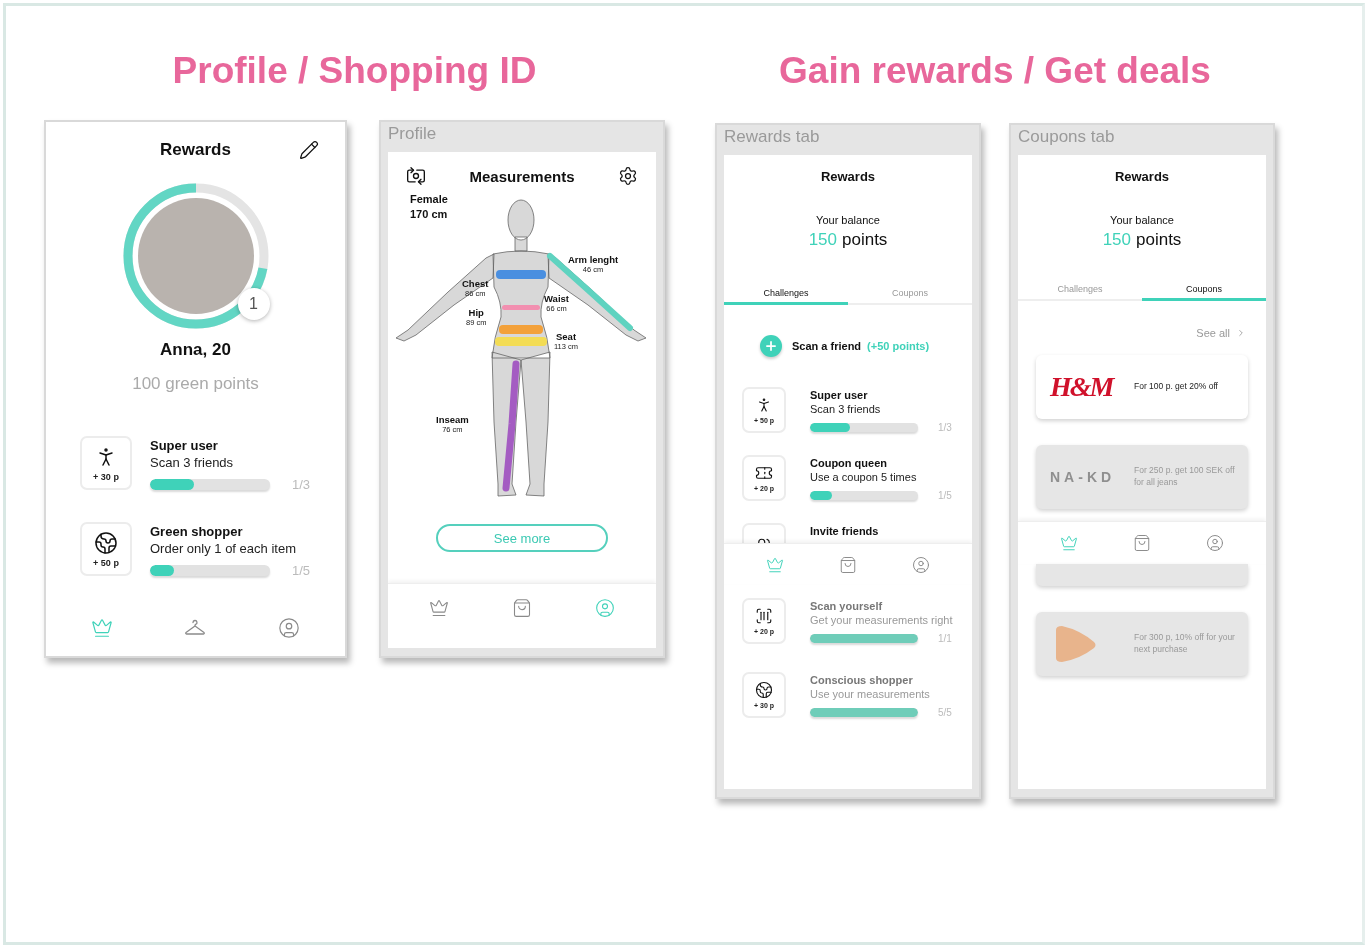  I want to click on brand-logo: H&M, so click(1082, 387).